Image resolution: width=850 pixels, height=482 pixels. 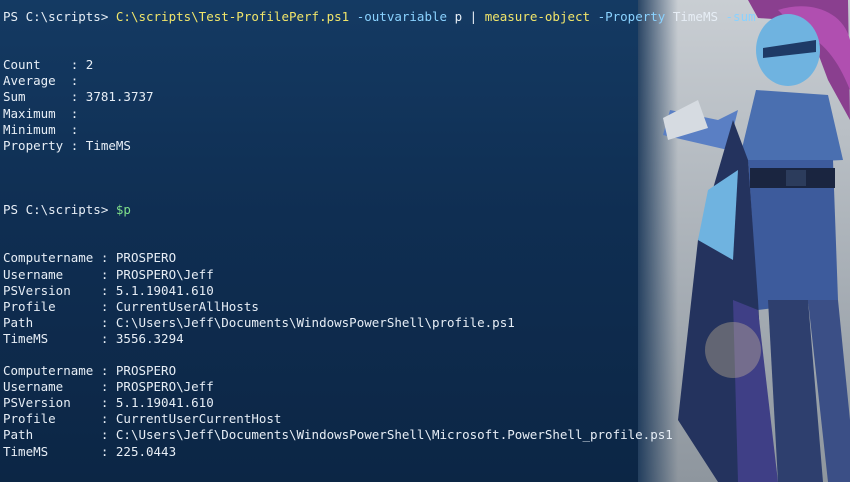 I want to click on count-value: 2, so click(x=89, y=65).